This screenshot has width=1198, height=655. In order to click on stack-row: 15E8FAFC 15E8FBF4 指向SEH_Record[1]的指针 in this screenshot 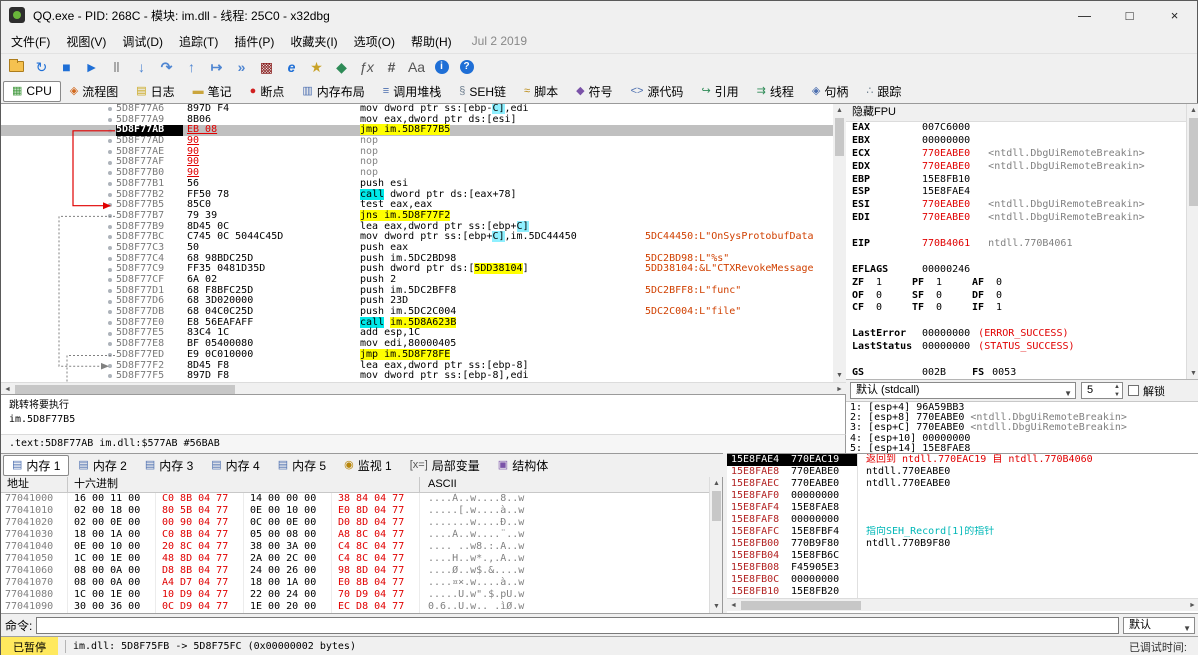, I will do `click(962, 532)`.